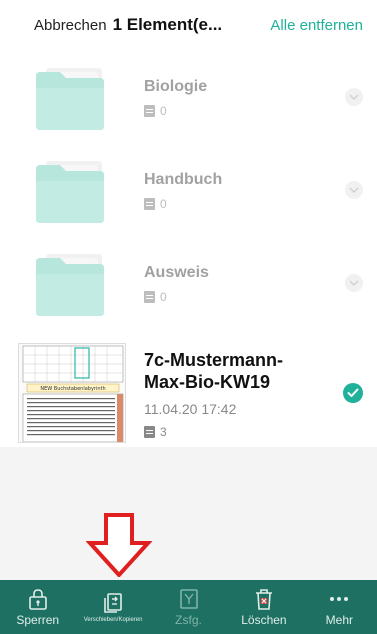  What do you see at coordinates (155, 432) in the screenshot?
I see `document-page-count: 3` at bounding box center [155, 432].